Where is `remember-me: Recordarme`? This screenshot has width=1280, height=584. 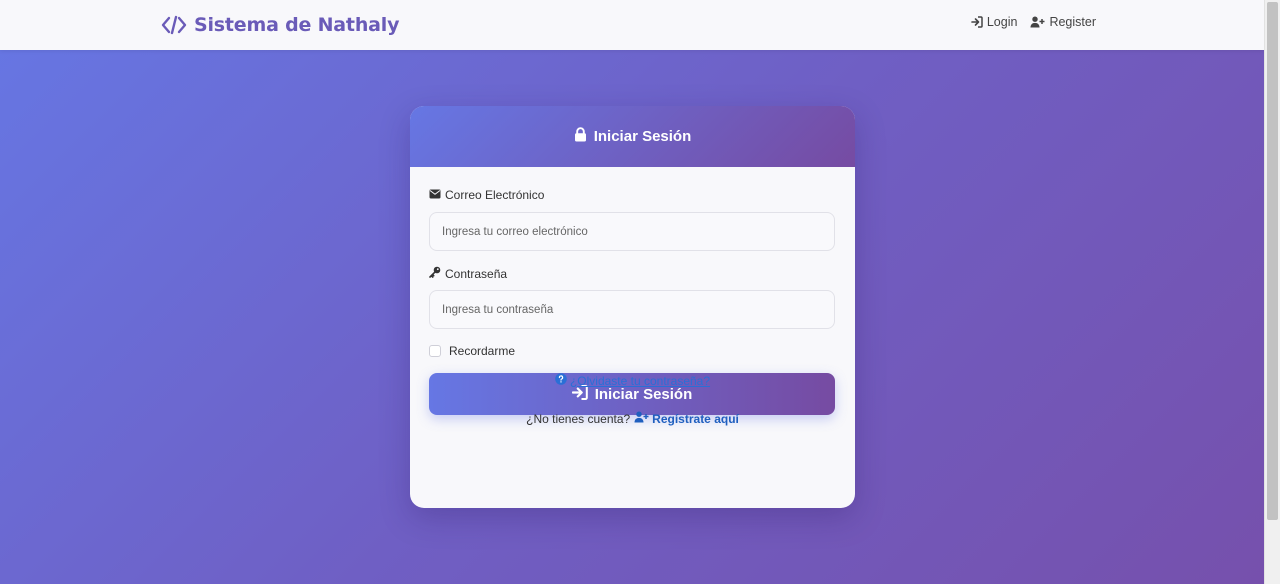
remember-me: Recordarme is located at coordinates (472, 351).